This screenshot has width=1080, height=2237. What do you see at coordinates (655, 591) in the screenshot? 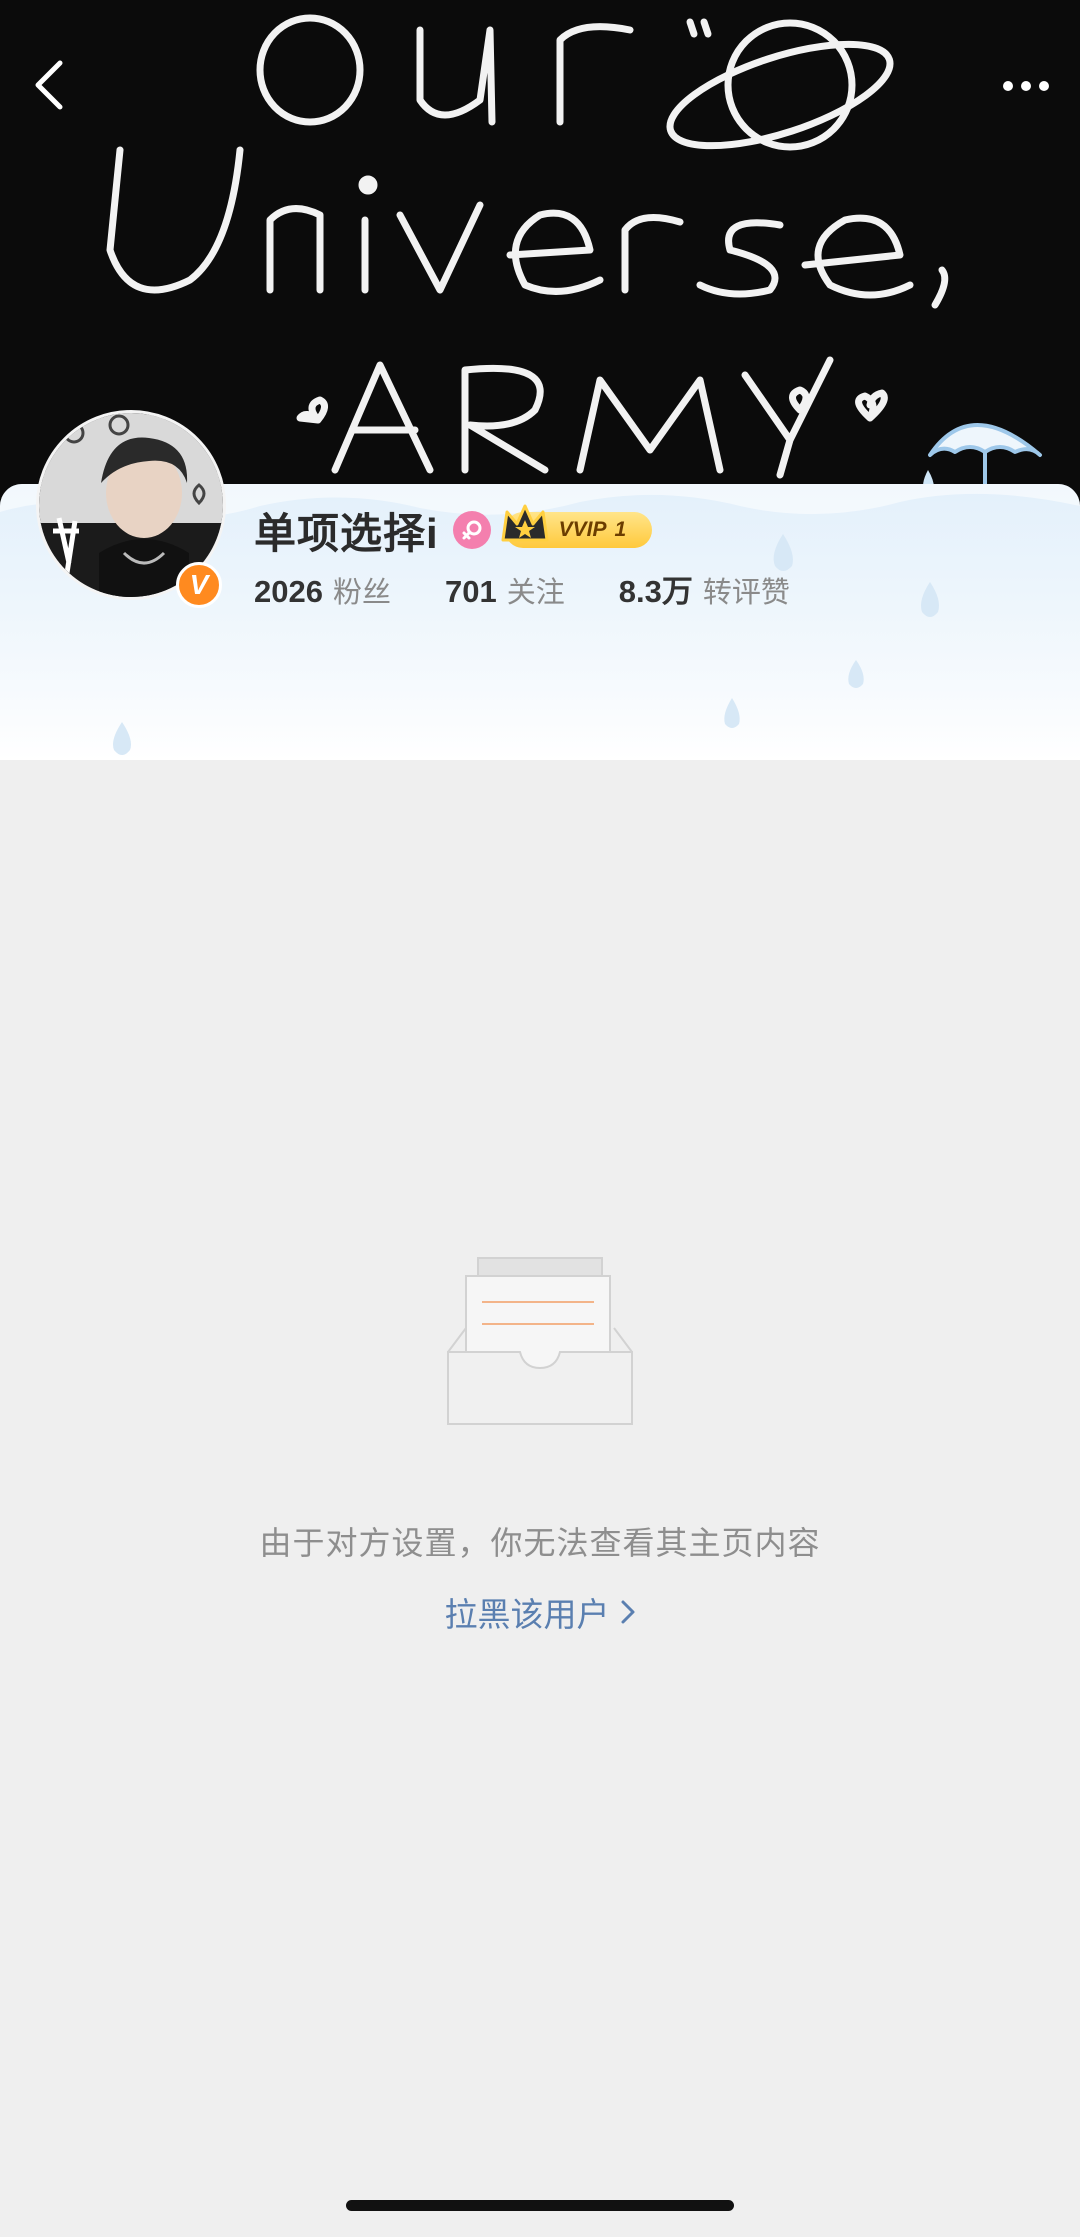
I see `engagement-count: 8.3万` at bounding box center [655, 591].